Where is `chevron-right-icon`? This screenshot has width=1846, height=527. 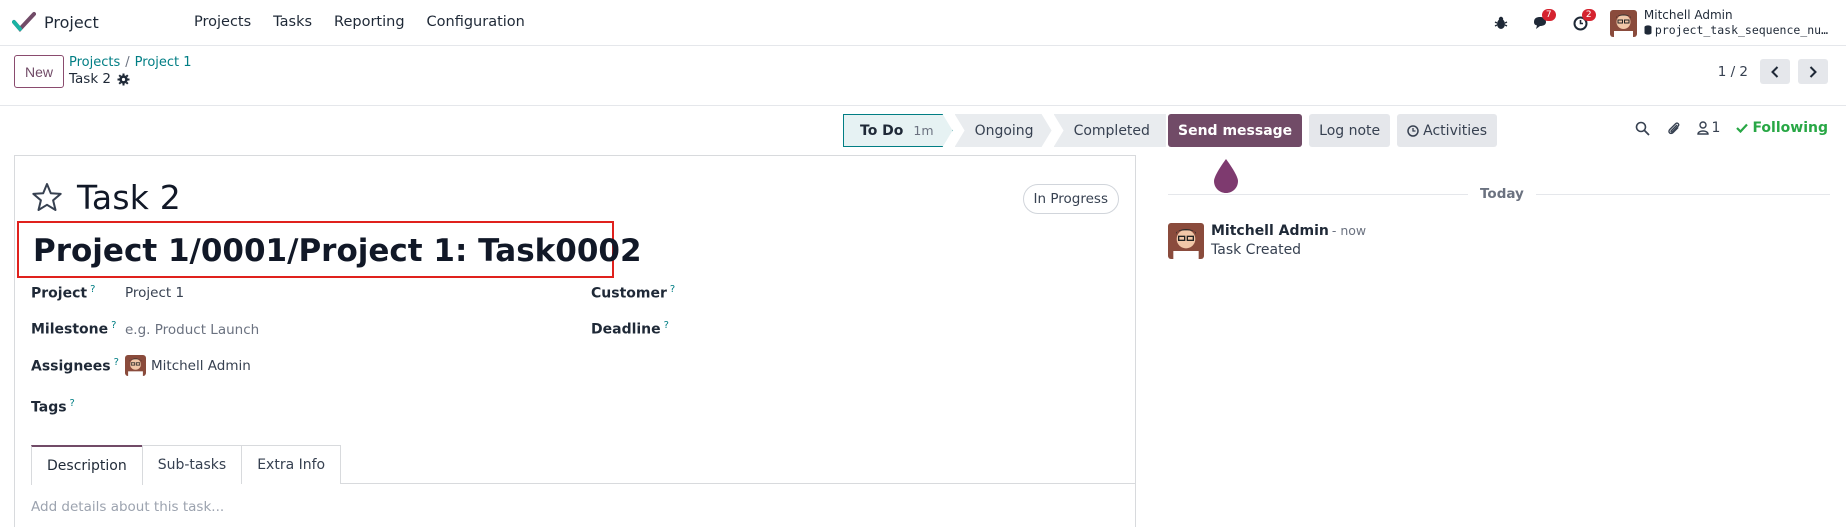
chevron-right-icon is located at coordinates (1813, 71).